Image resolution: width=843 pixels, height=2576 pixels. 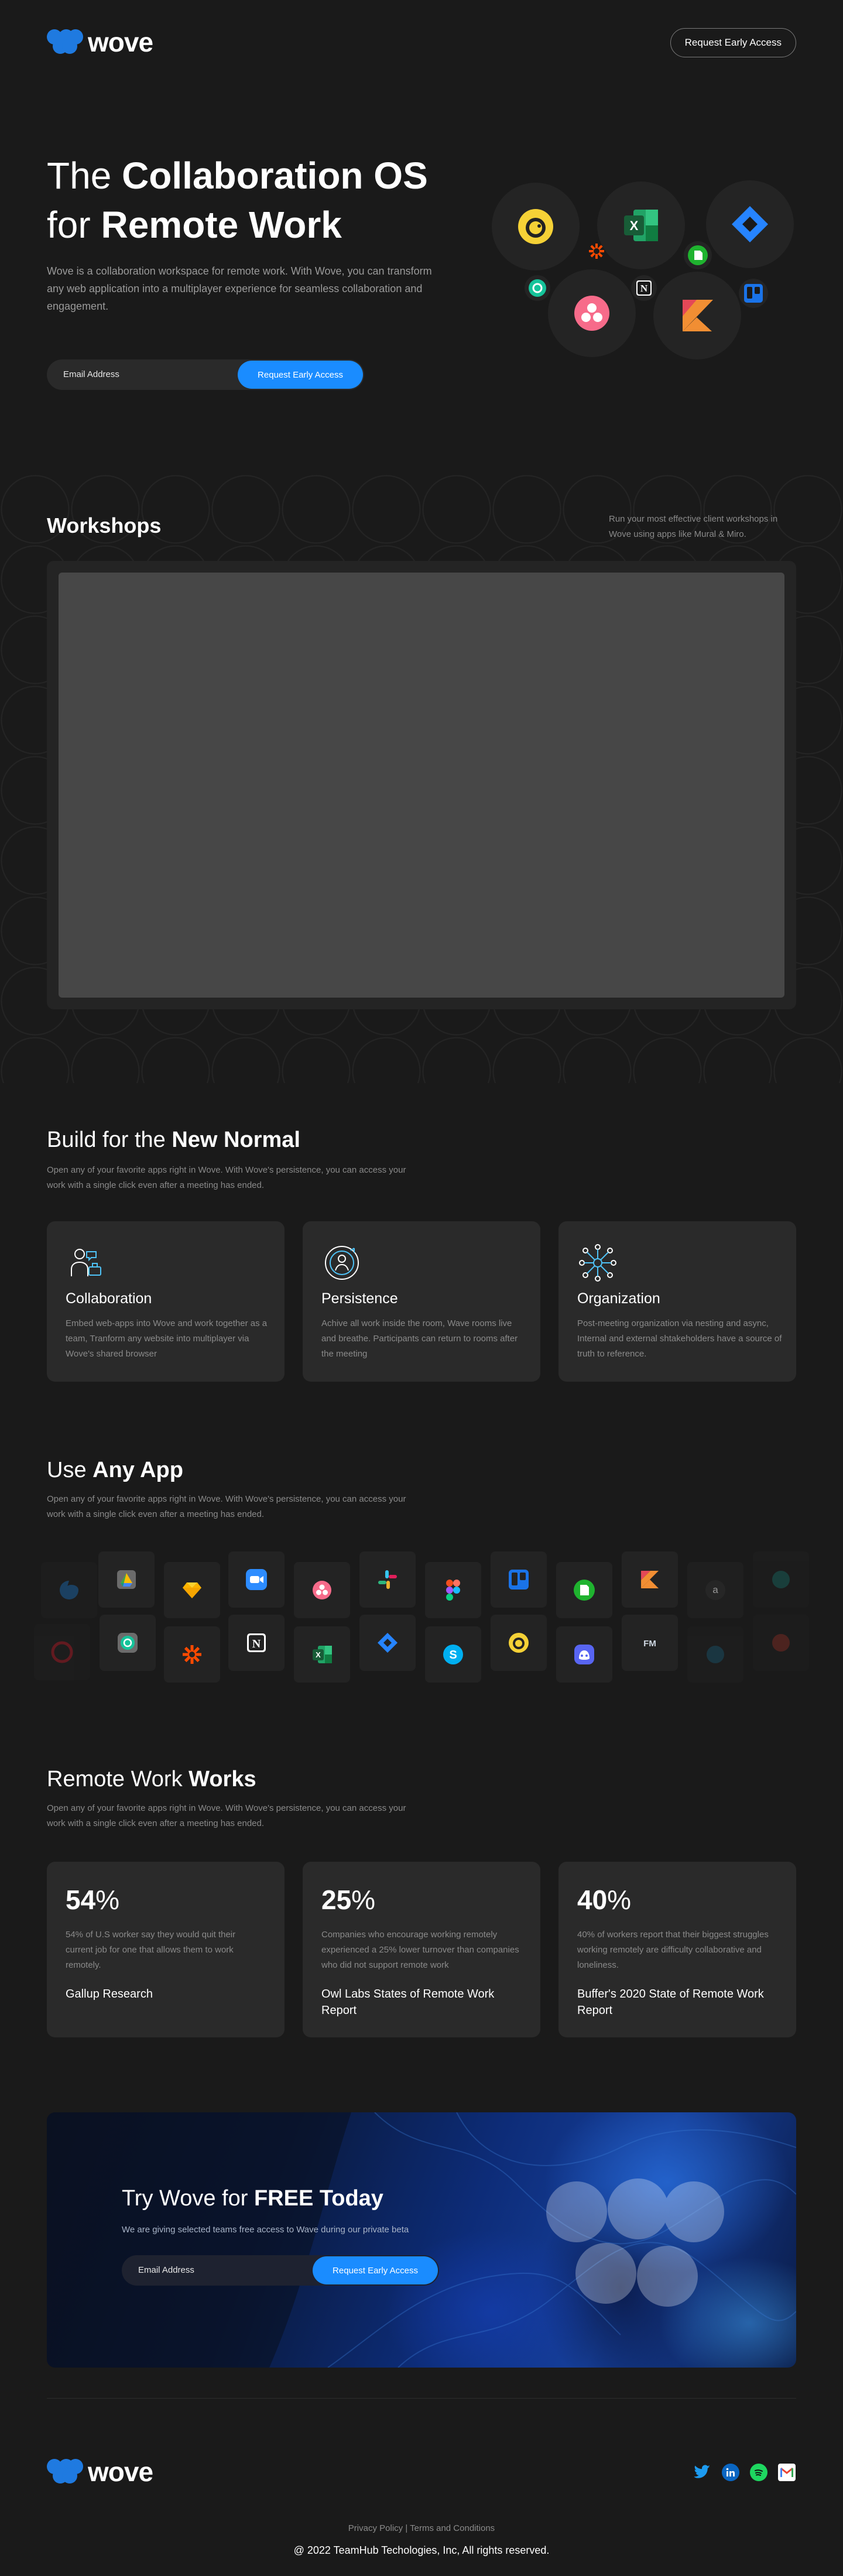 What do you see at coordinates (275, 176) in the screenshot?
I see `hero-title-bold-1: Collaboration OS` at bounding box center [275, 176].